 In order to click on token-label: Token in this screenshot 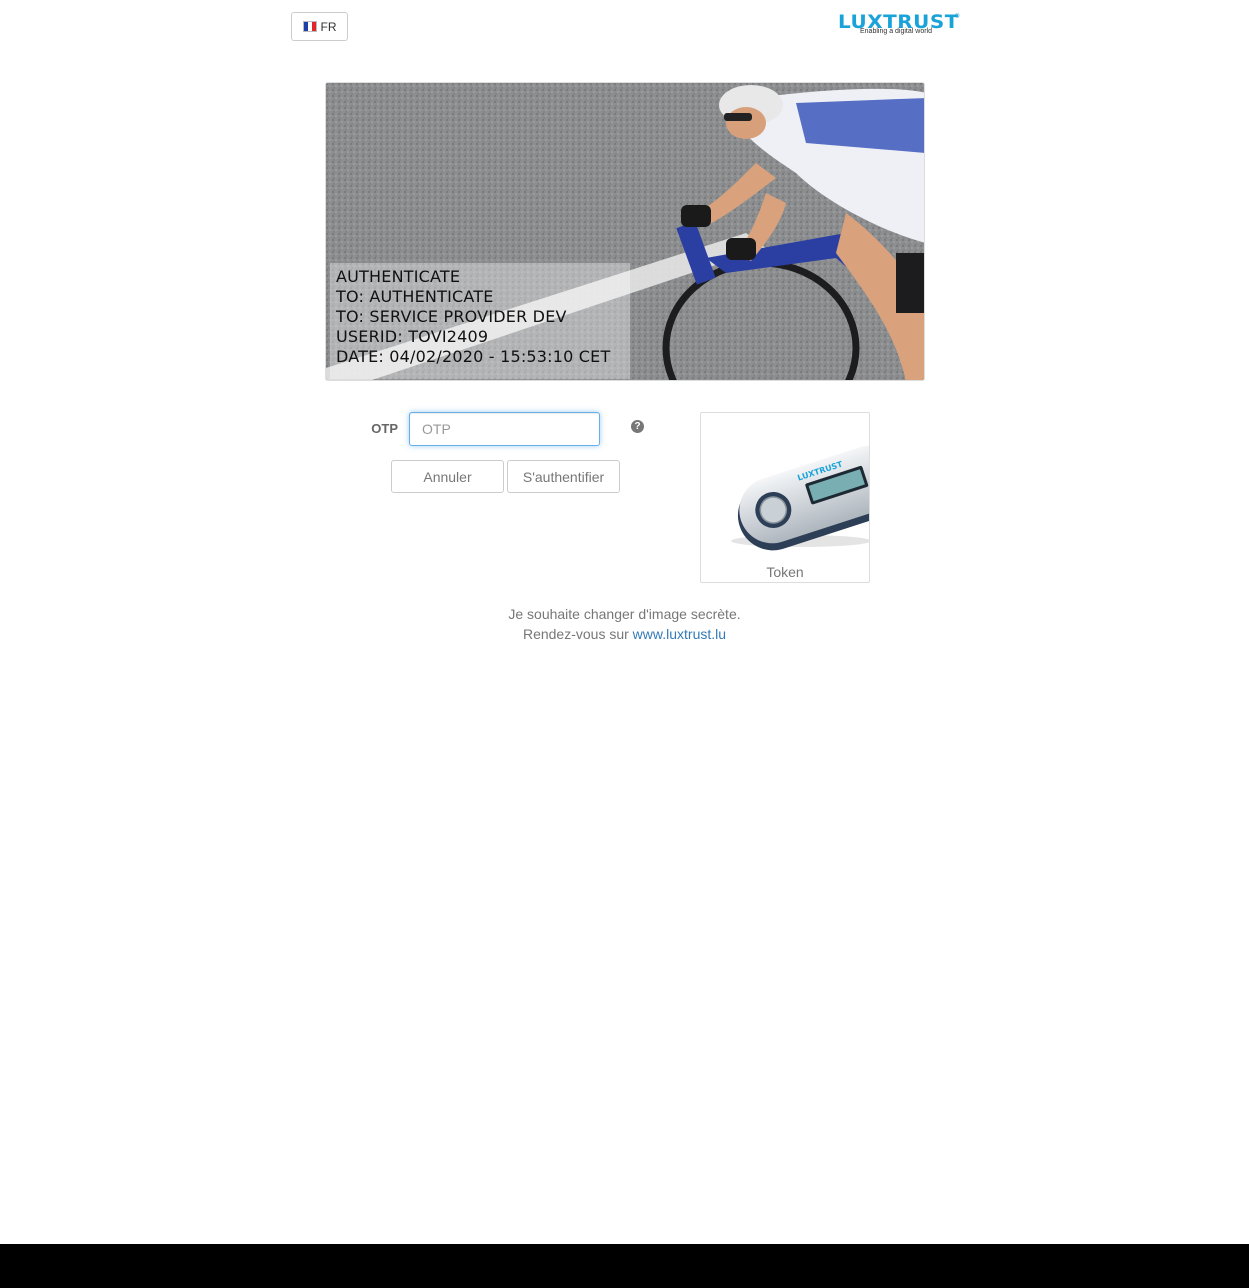, I will do `click(785, 572)`.